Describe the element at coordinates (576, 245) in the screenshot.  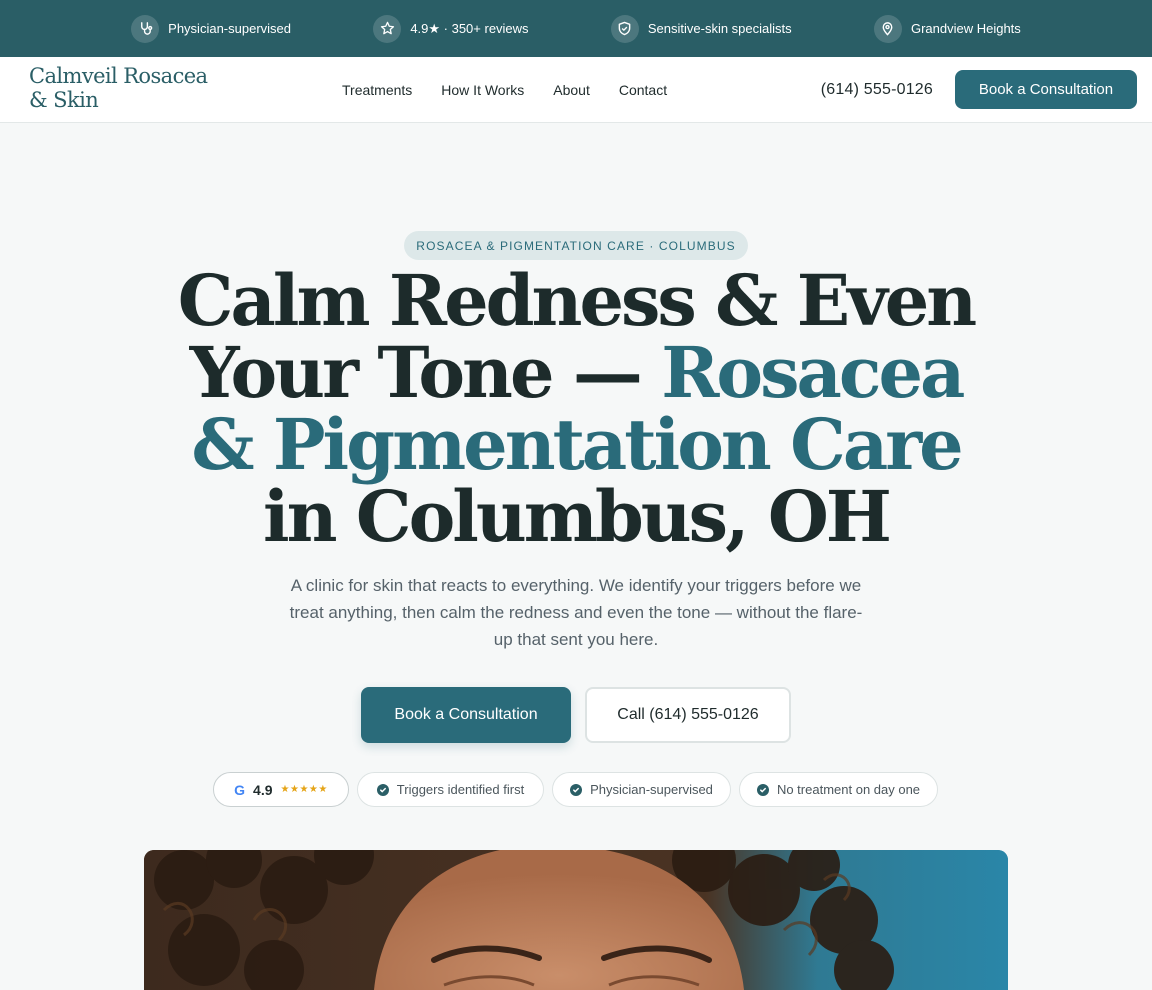
I see `hero-eyebrow-badge: ROSACEA & PIGMENTATION CARE · COLUMBUS` at that location.